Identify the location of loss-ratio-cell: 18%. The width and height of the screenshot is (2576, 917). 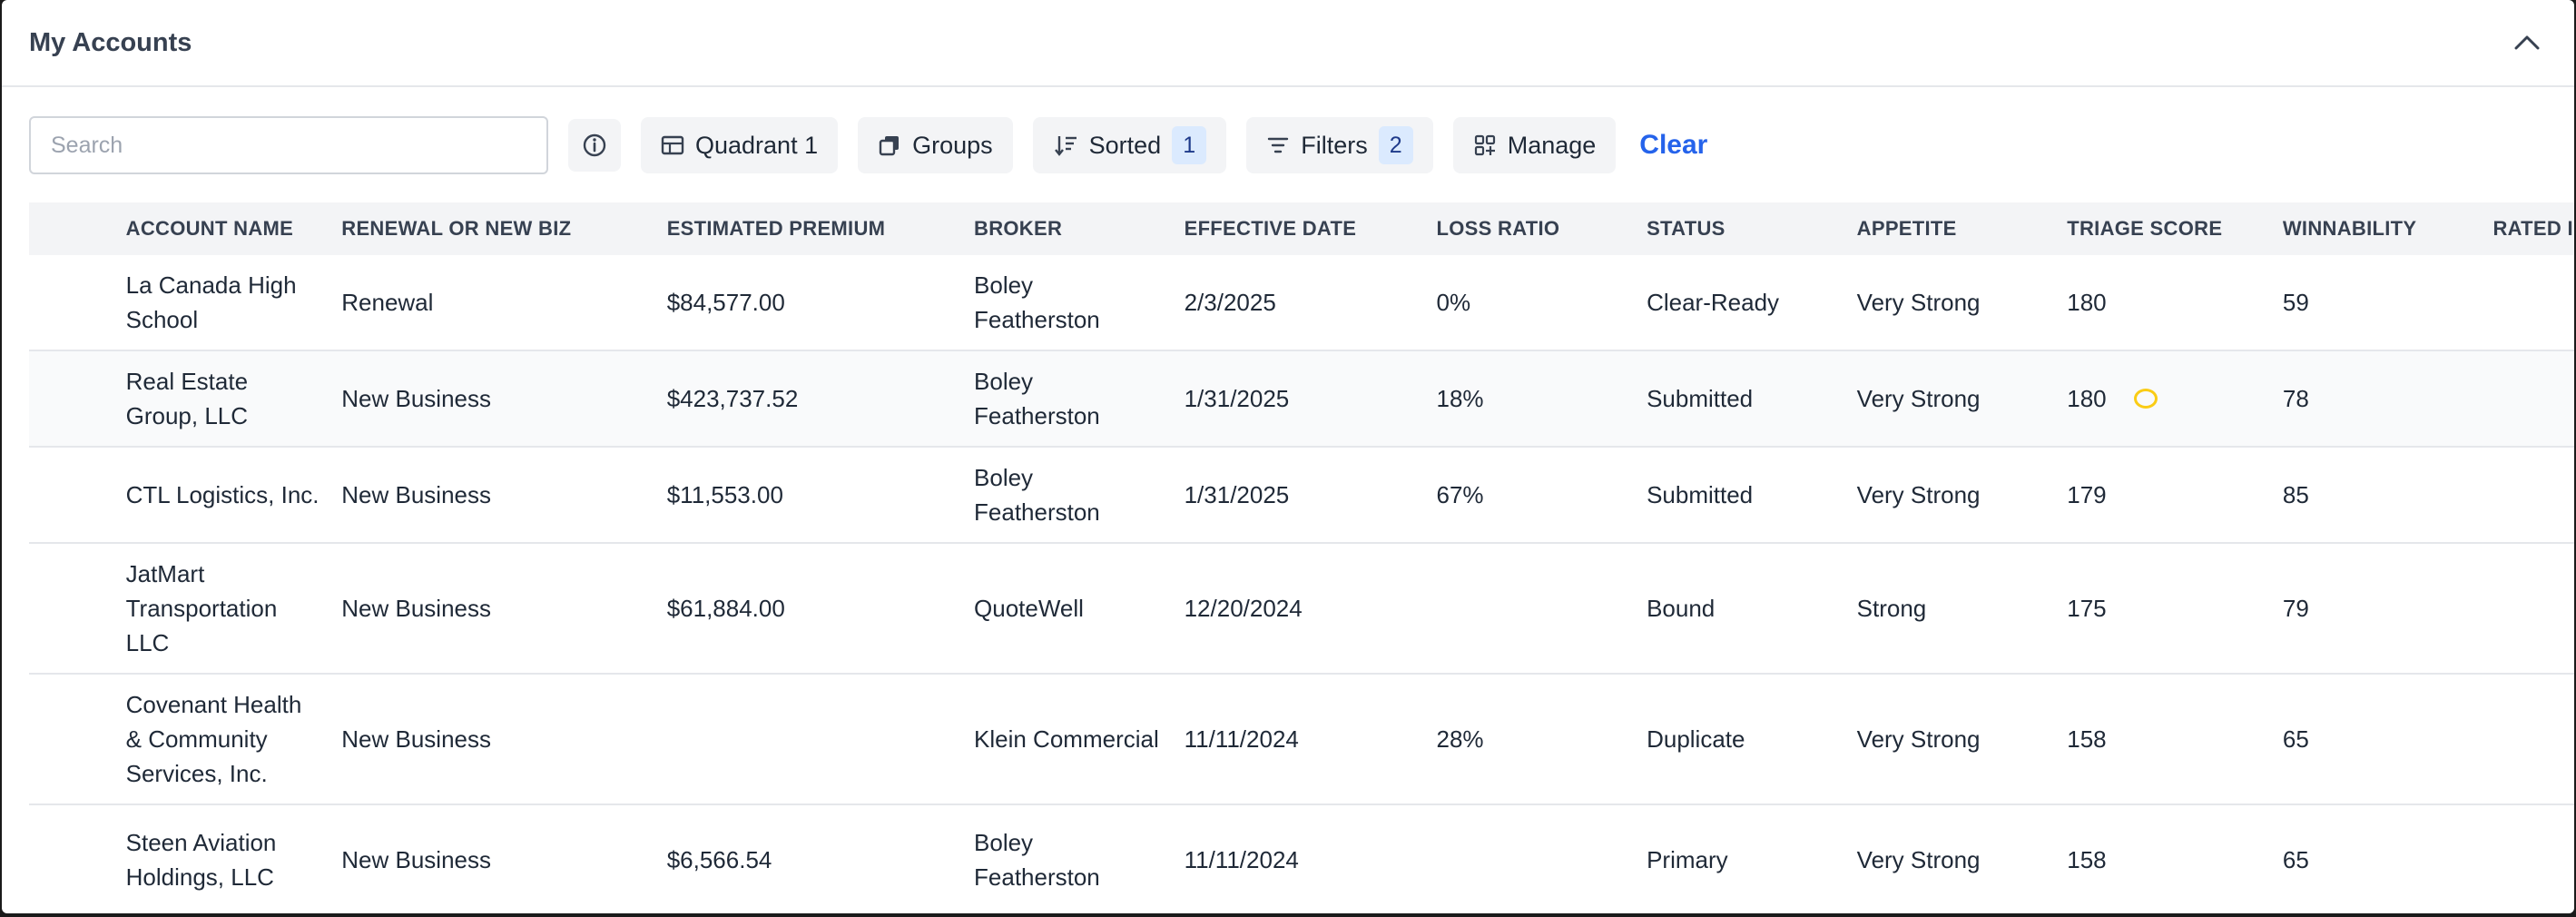
(1529, 399).